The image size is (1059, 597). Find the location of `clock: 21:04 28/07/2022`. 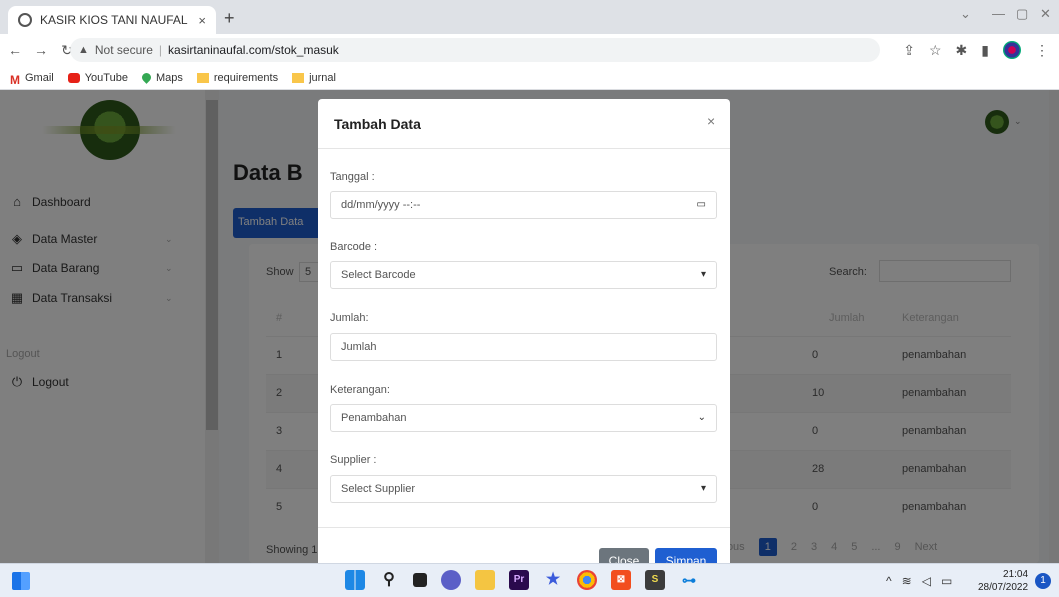

clock: 21:04 28/07/2022 is located at coordinates (1003, 581).